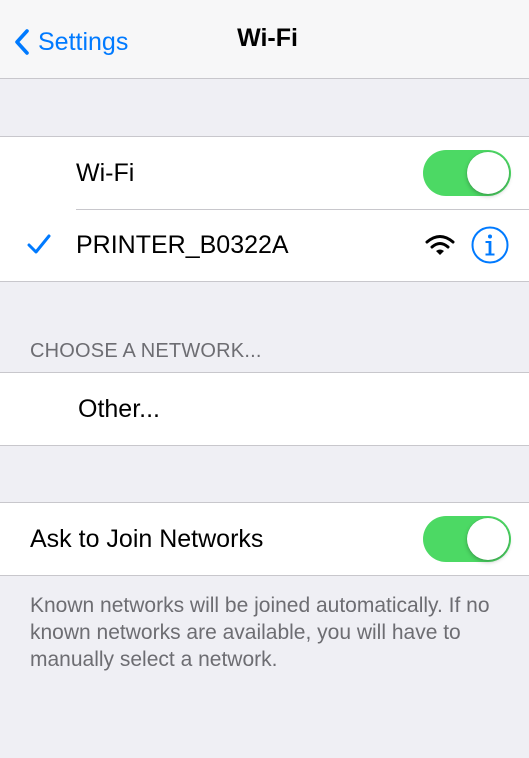 The image size is (529, 758). Describe the element at coordinates (39, 246) in the screenshot. I see `checkmark-icon` at that location.